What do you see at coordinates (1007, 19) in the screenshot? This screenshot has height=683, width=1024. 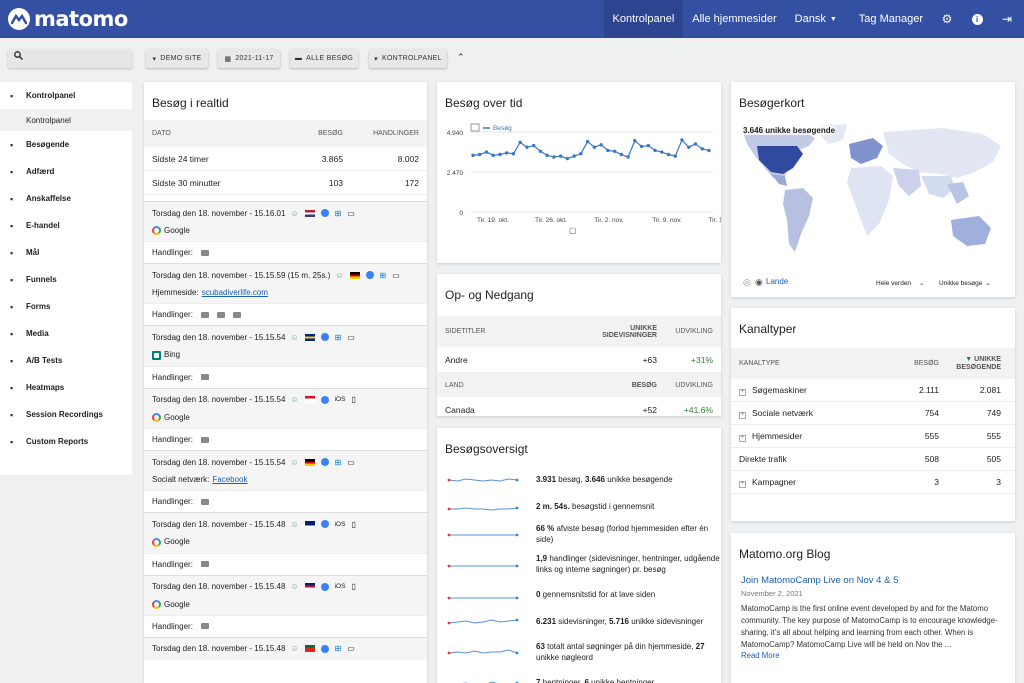 I see `logout-icon: ⇥` at bounding box center [1007, 19].